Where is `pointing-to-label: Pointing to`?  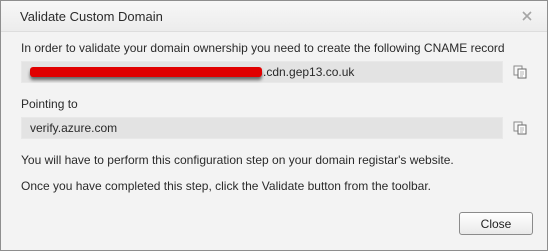
pointing-to-label: Pointing to is located at coordinates (49, 104).